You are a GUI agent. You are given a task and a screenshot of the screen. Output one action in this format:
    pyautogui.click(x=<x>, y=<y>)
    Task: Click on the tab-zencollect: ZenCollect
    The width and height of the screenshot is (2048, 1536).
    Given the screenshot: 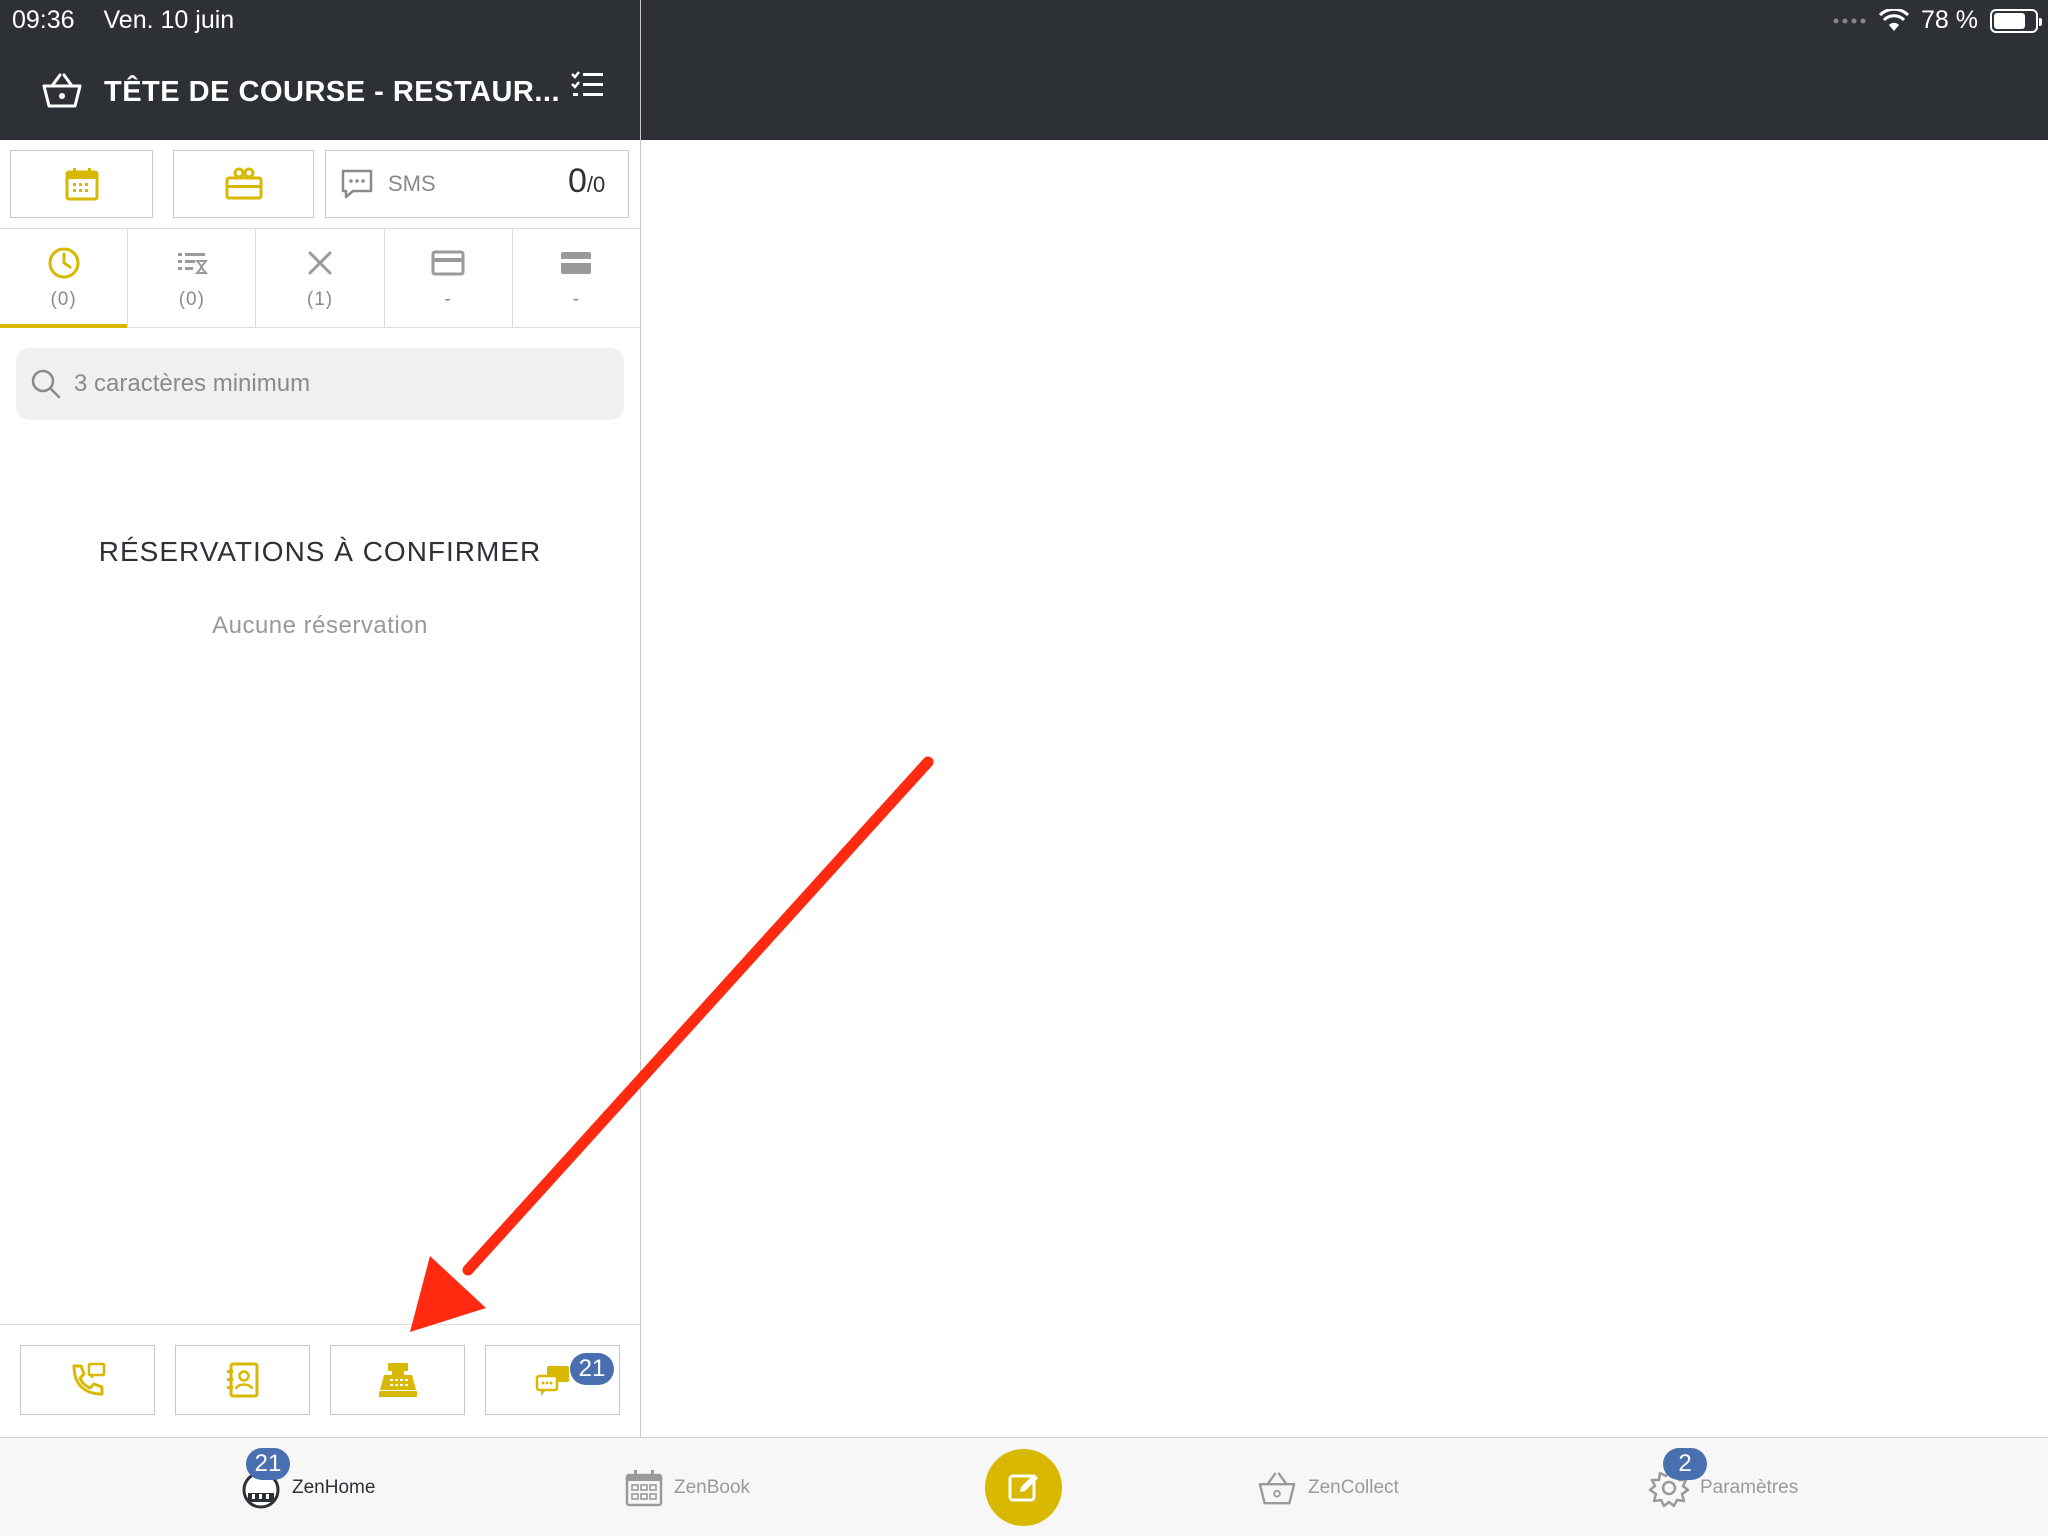 What is the action you would take?
    pyautogui.click(x=1327, y=1487)
    